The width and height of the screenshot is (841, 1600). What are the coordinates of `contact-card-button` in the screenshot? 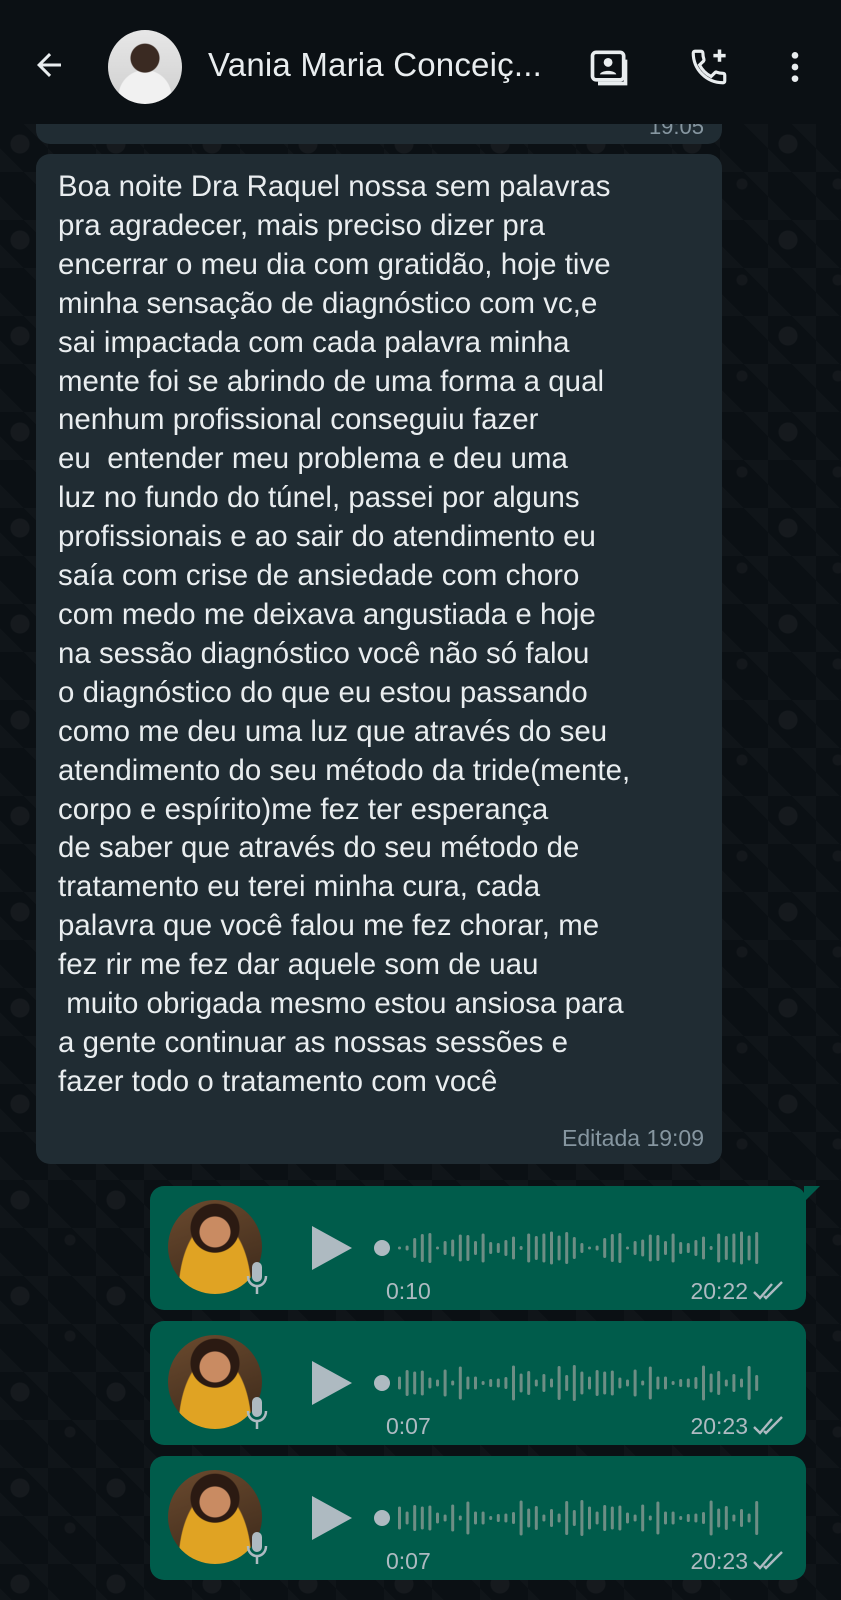 It's located at (609, 67).